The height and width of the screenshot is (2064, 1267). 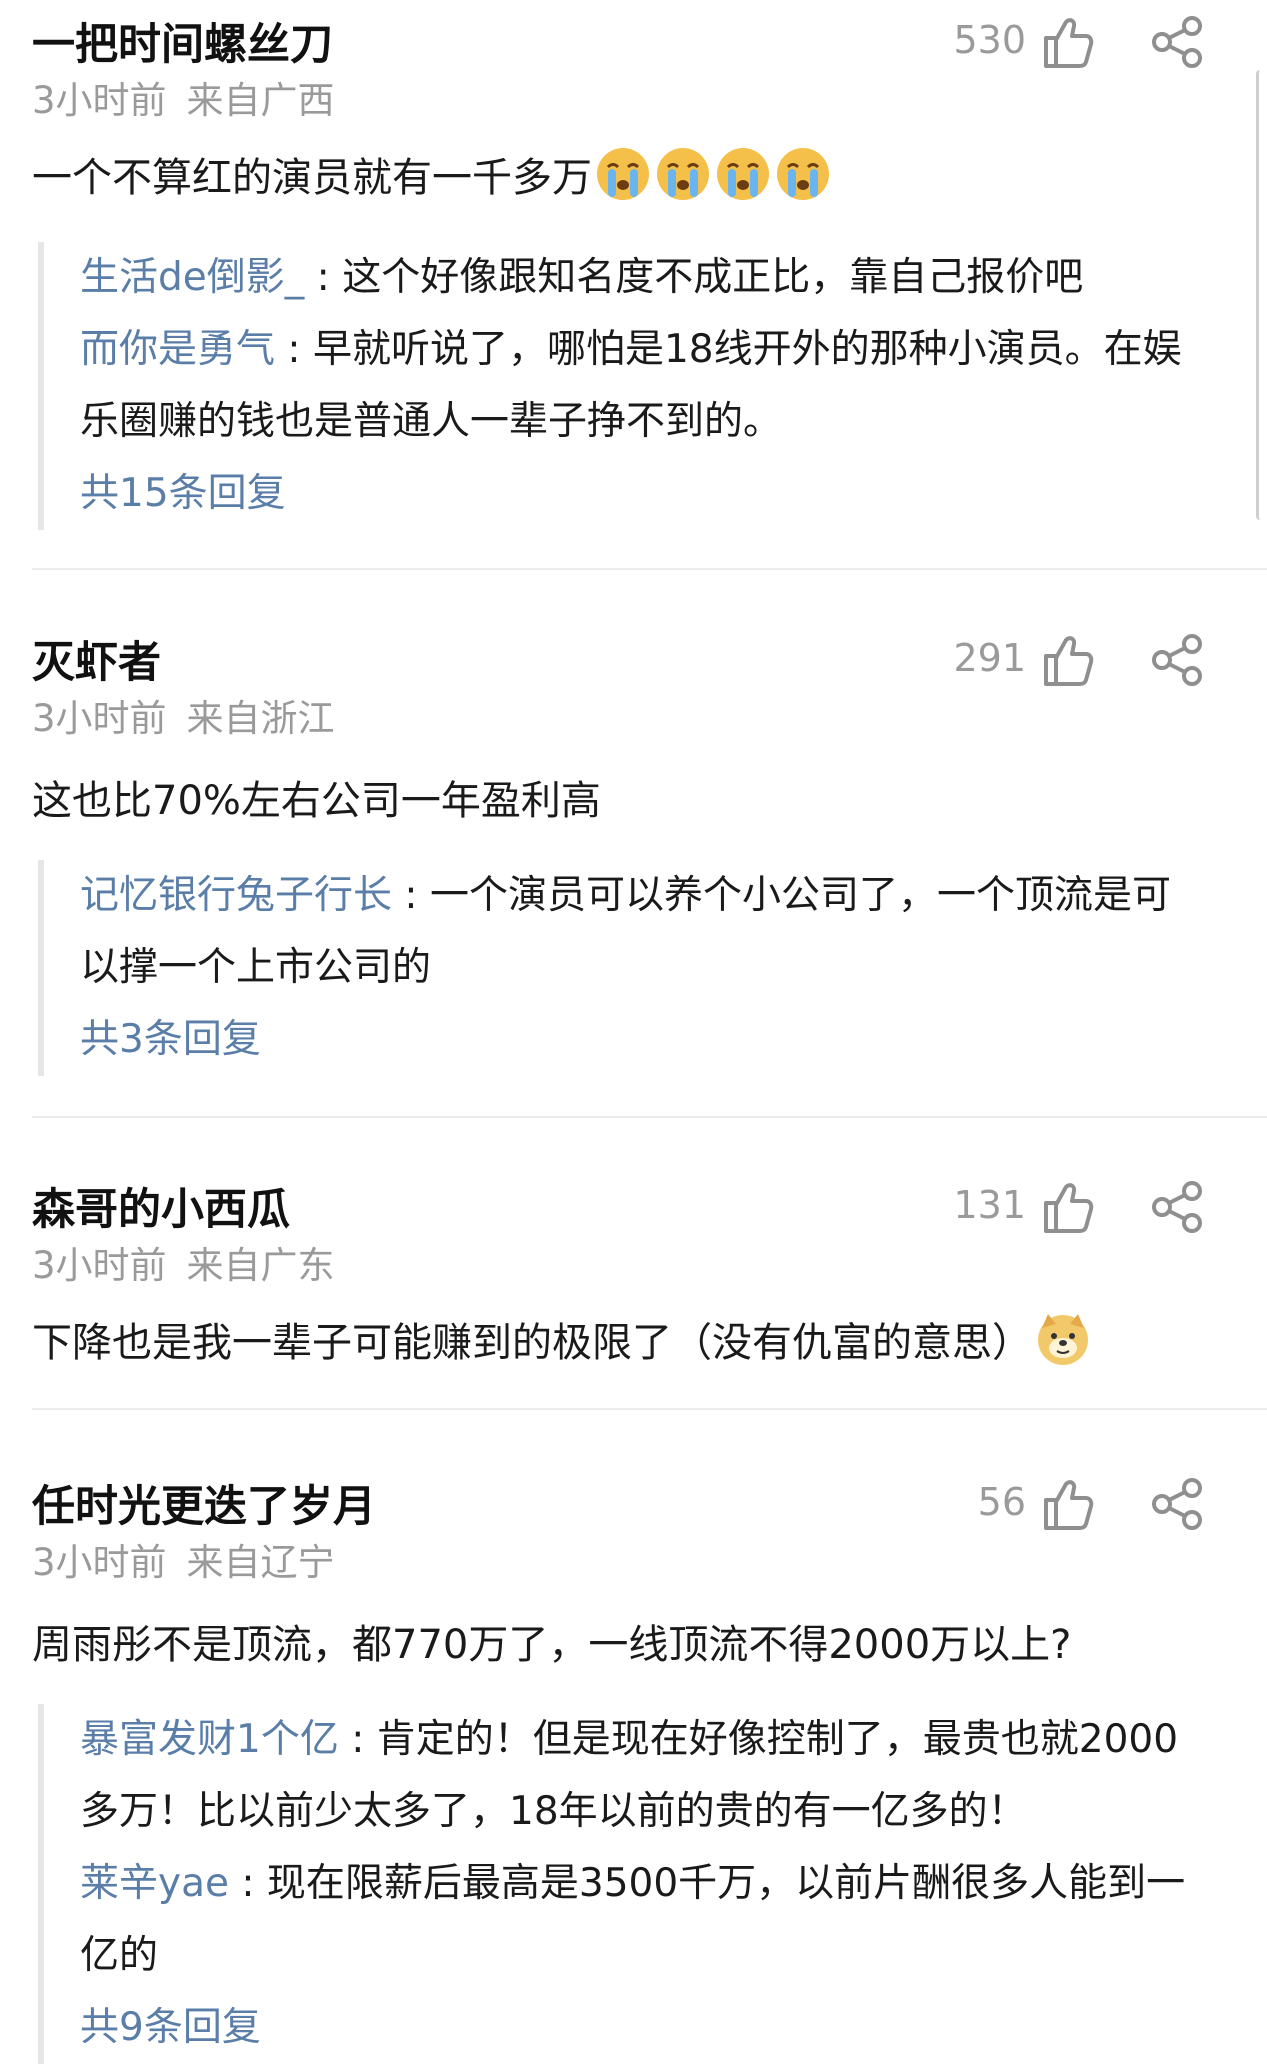 I want to click on more-replies-link: 共15条回复, so click(x=670, y=494).